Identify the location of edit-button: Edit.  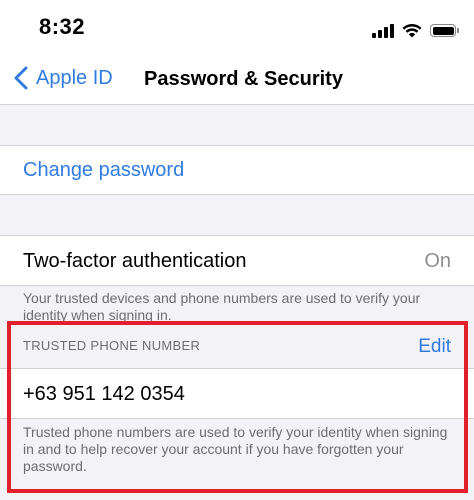
(434, 347).